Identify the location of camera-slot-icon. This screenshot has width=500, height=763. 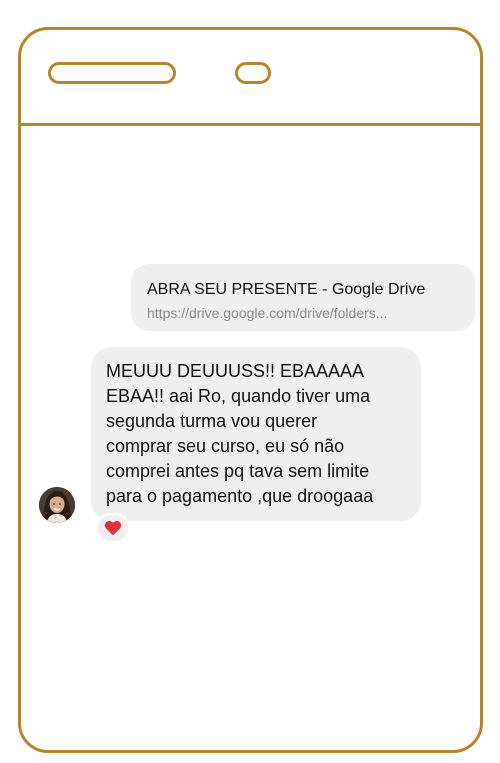
(253, 73).